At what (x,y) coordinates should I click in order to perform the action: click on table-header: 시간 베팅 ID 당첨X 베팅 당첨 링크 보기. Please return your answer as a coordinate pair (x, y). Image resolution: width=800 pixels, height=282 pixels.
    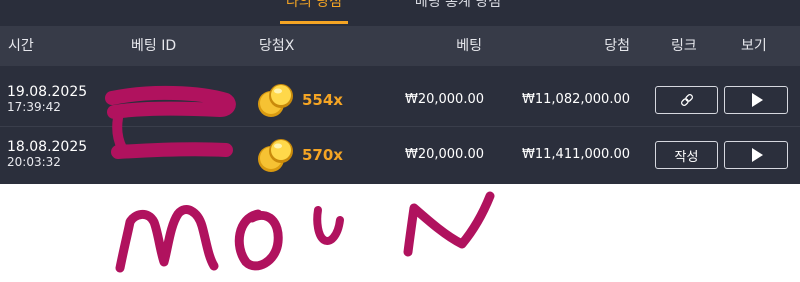
    Looking at the image, I should click on (400, 46).